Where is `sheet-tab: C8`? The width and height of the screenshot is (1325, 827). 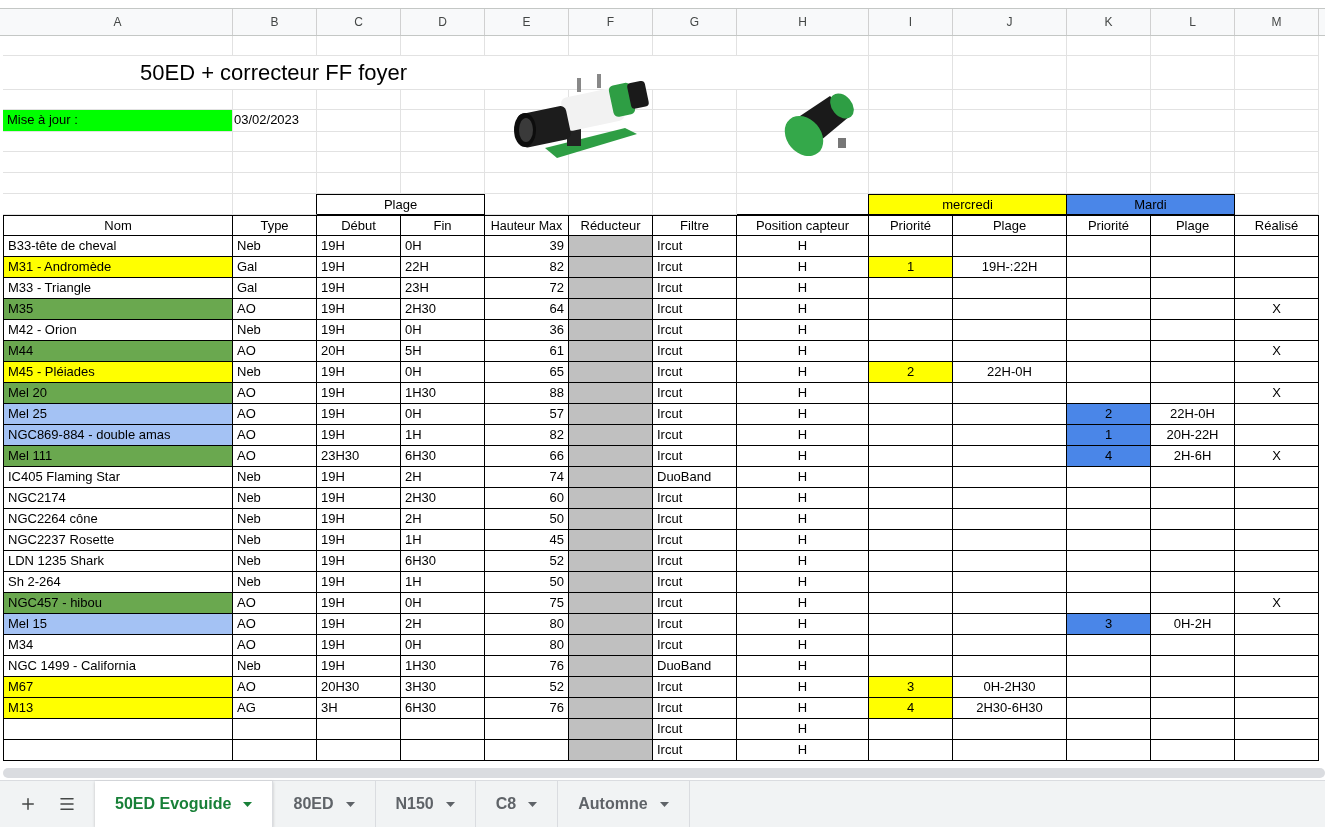
sheet-tab: C8 is located at coordinates (517, 804).